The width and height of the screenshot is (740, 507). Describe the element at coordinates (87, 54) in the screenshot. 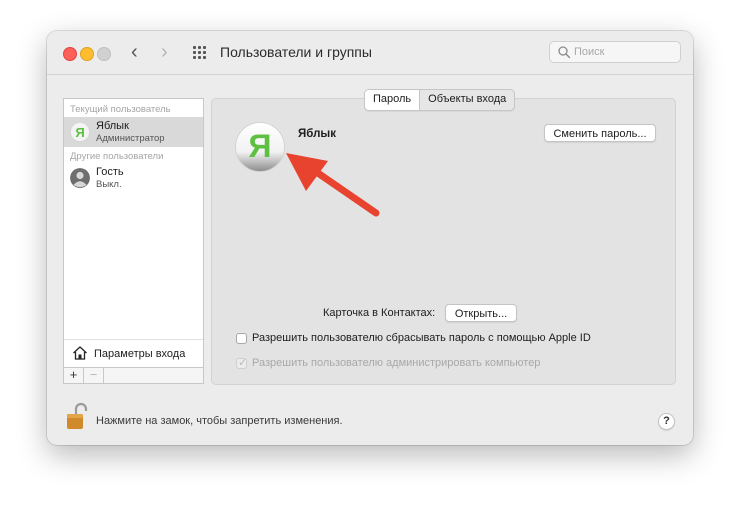

I see `minimize-window-button` at that location.